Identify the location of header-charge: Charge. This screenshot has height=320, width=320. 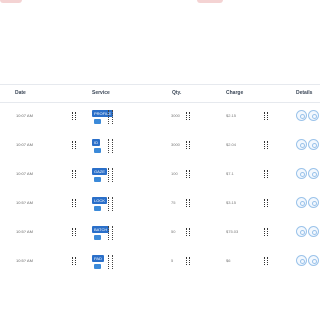
(235, 93).